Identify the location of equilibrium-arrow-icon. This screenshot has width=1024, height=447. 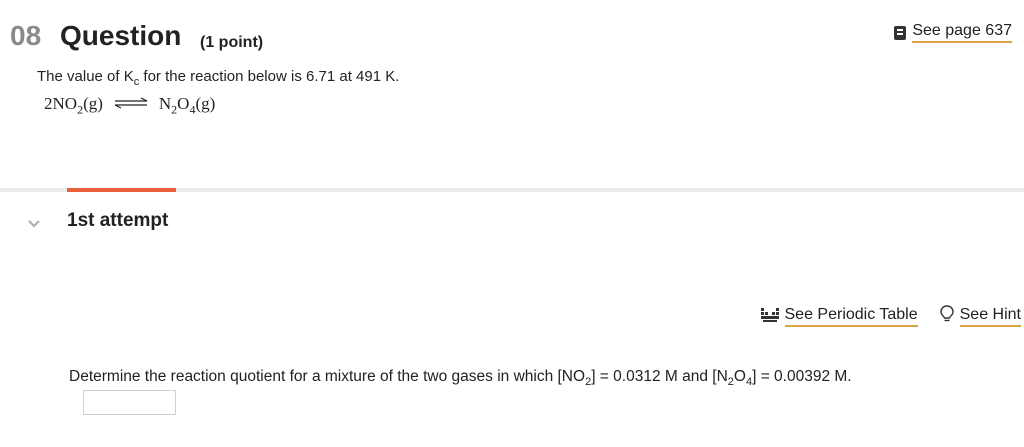
(131, 104).